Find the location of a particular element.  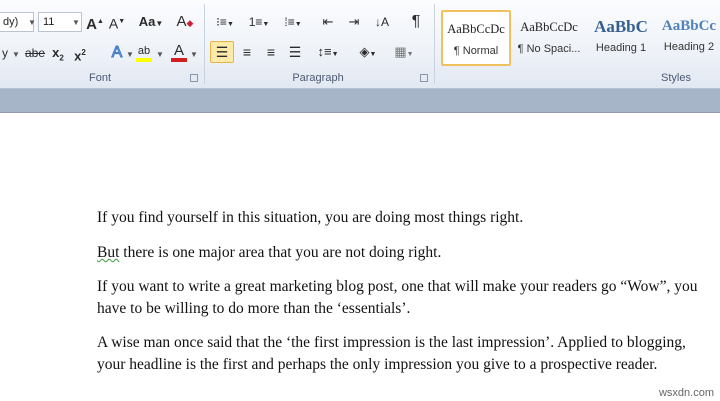

spelling-flagged-word: But is located at coordinates (108, 252).